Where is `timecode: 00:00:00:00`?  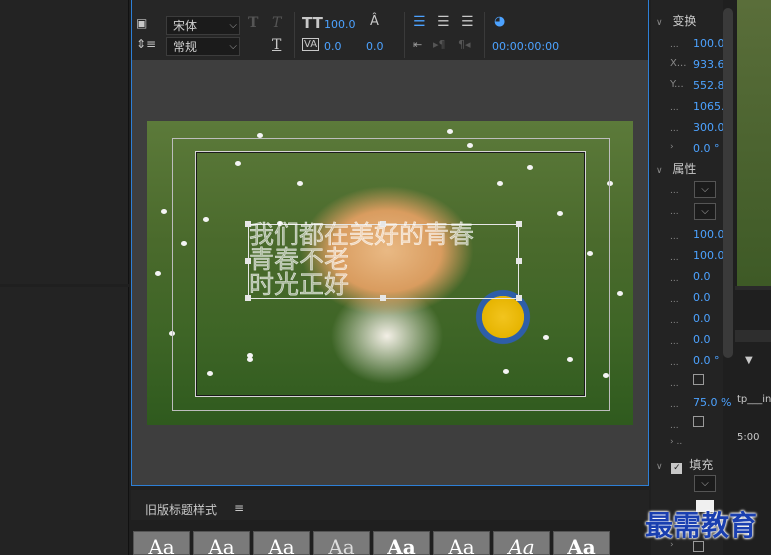
timecode: 00:00:00:00 is located at coordinates (525, 46).